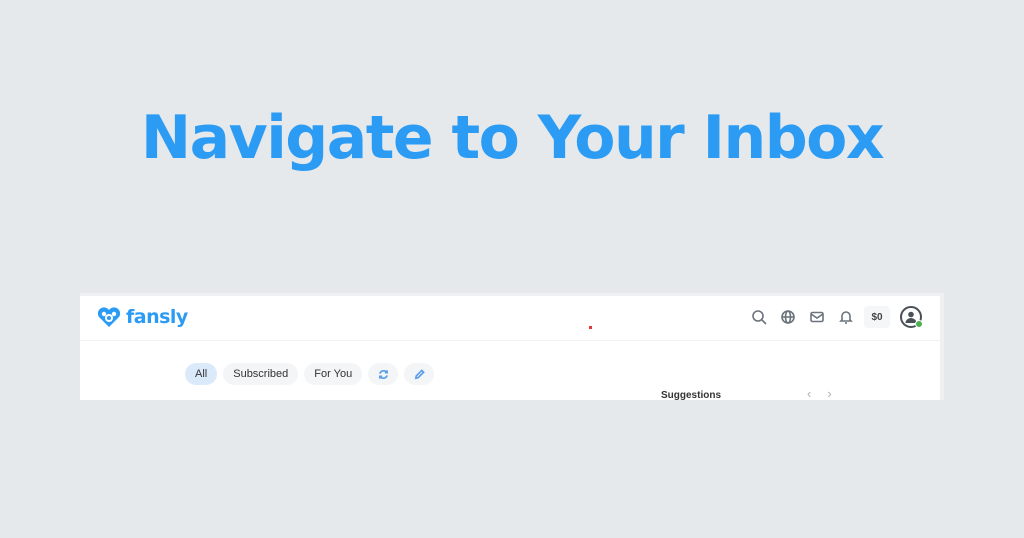 This screenshot has width=1024, height=538. I want to click on filter-all: All, so click(201, 374).